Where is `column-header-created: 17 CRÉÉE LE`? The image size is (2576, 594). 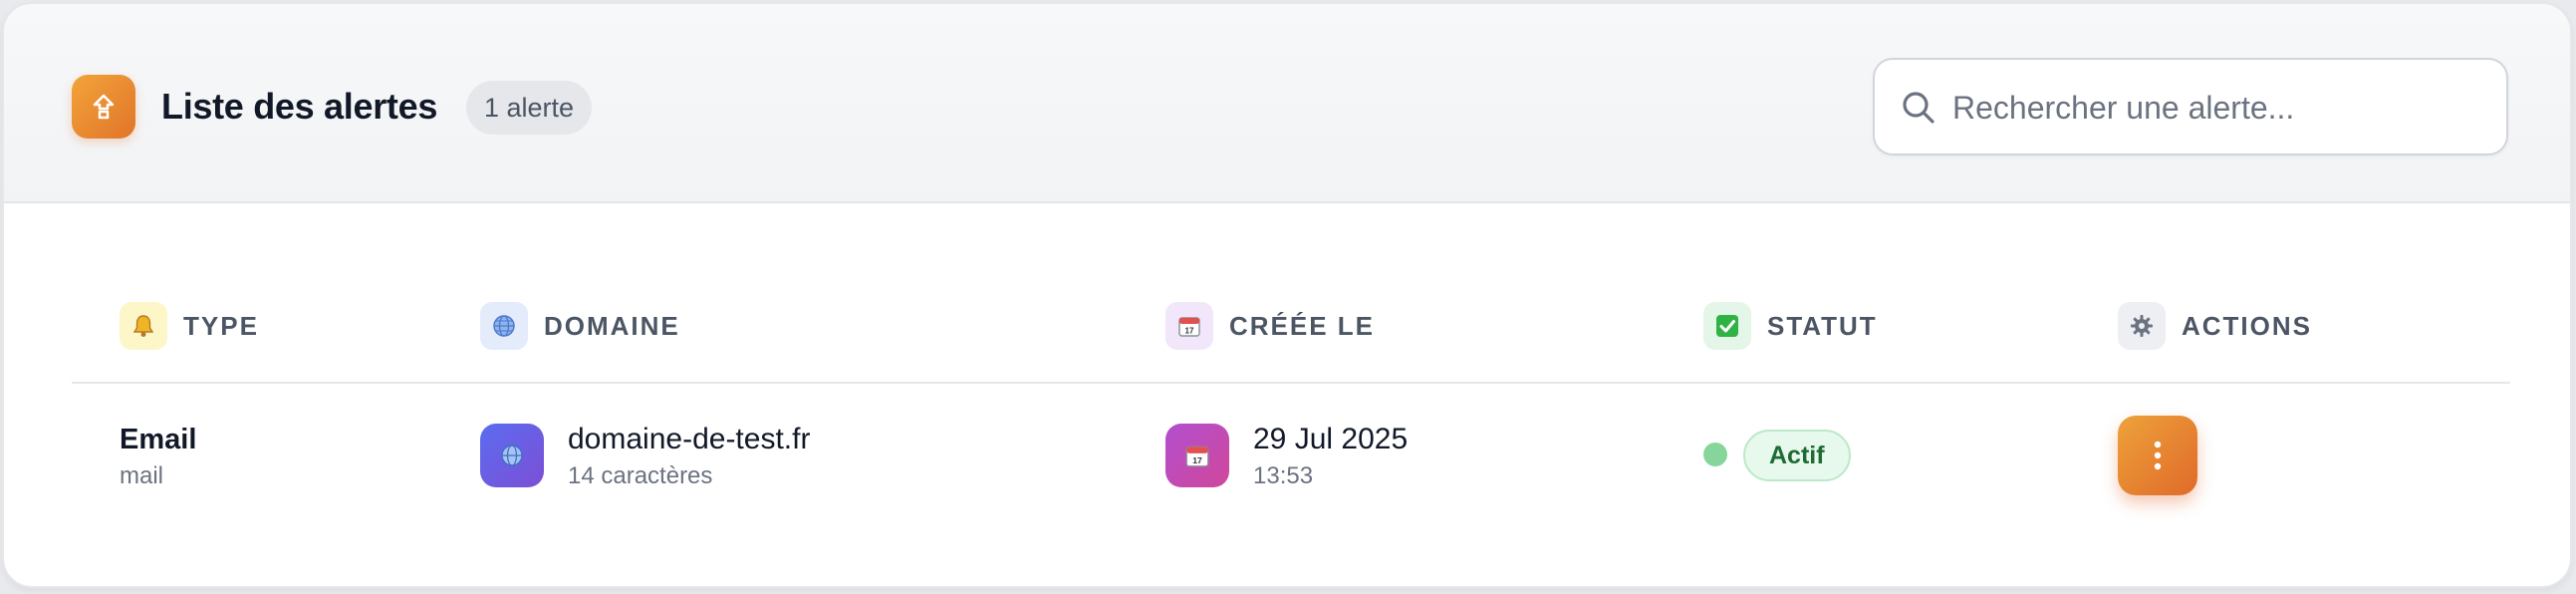
column-header-created: 17 CRÉÉE LE is located at coordinates (1270, 326).